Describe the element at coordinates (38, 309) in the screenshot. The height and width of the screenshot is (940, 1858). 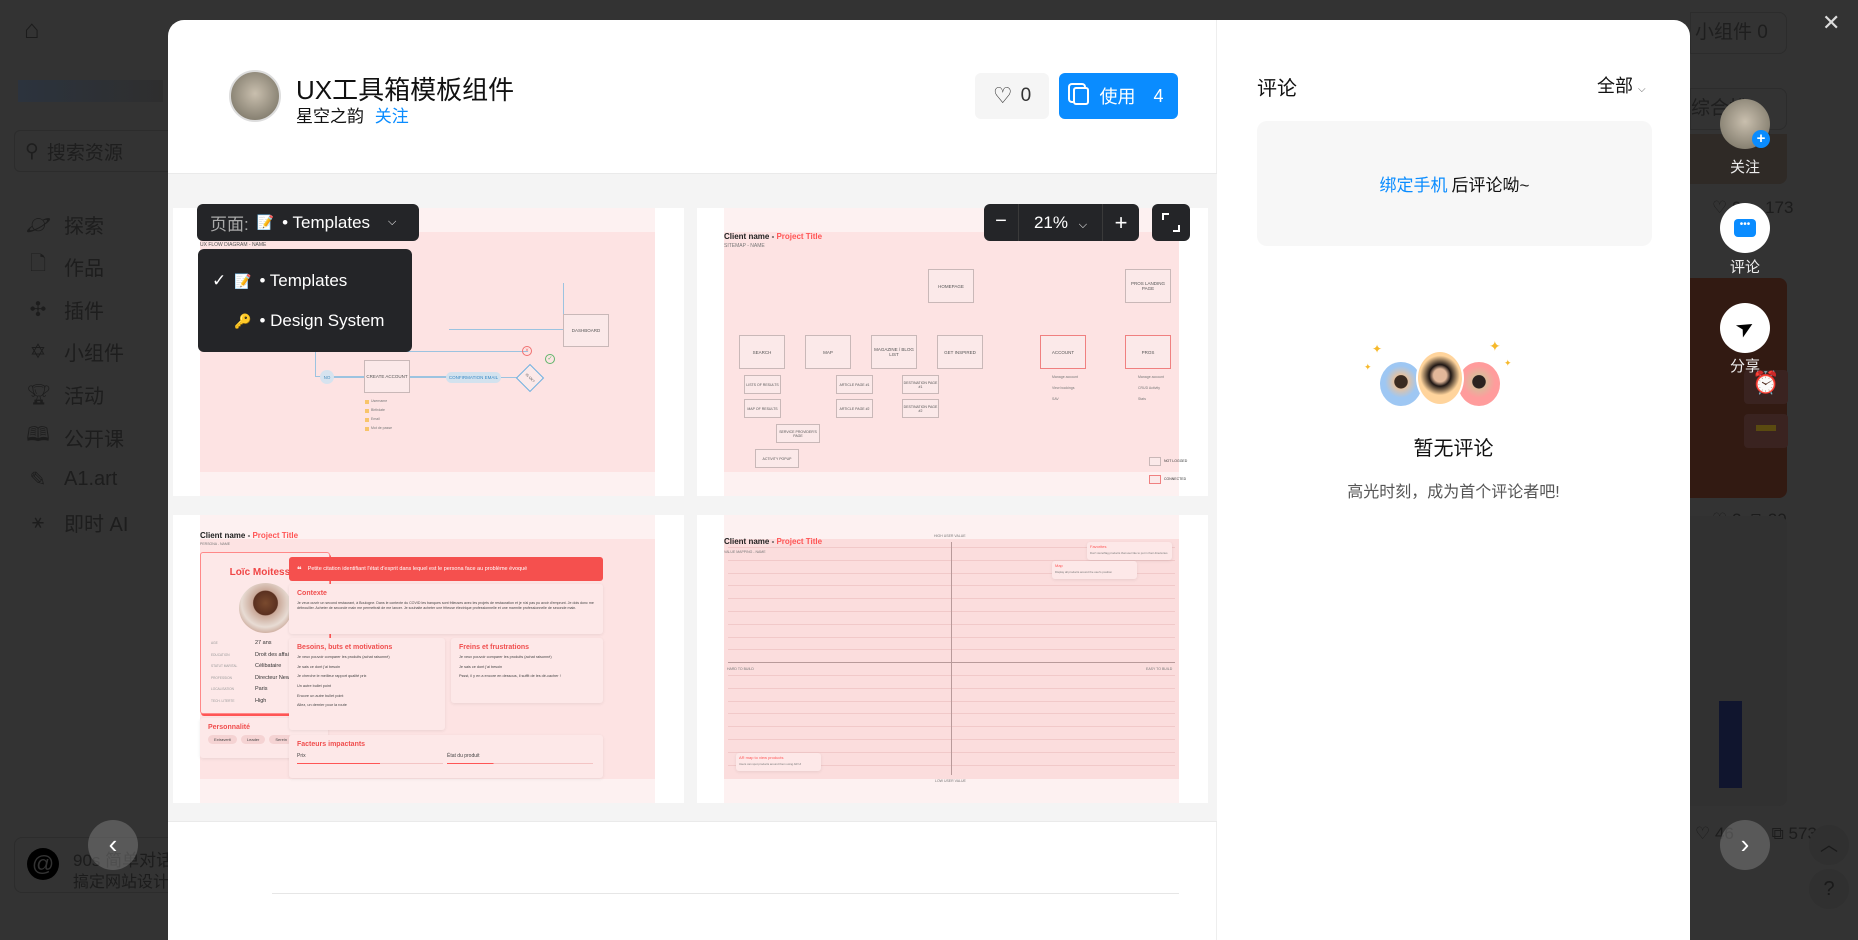
I see `puzzle-icon: ✣` at that location.